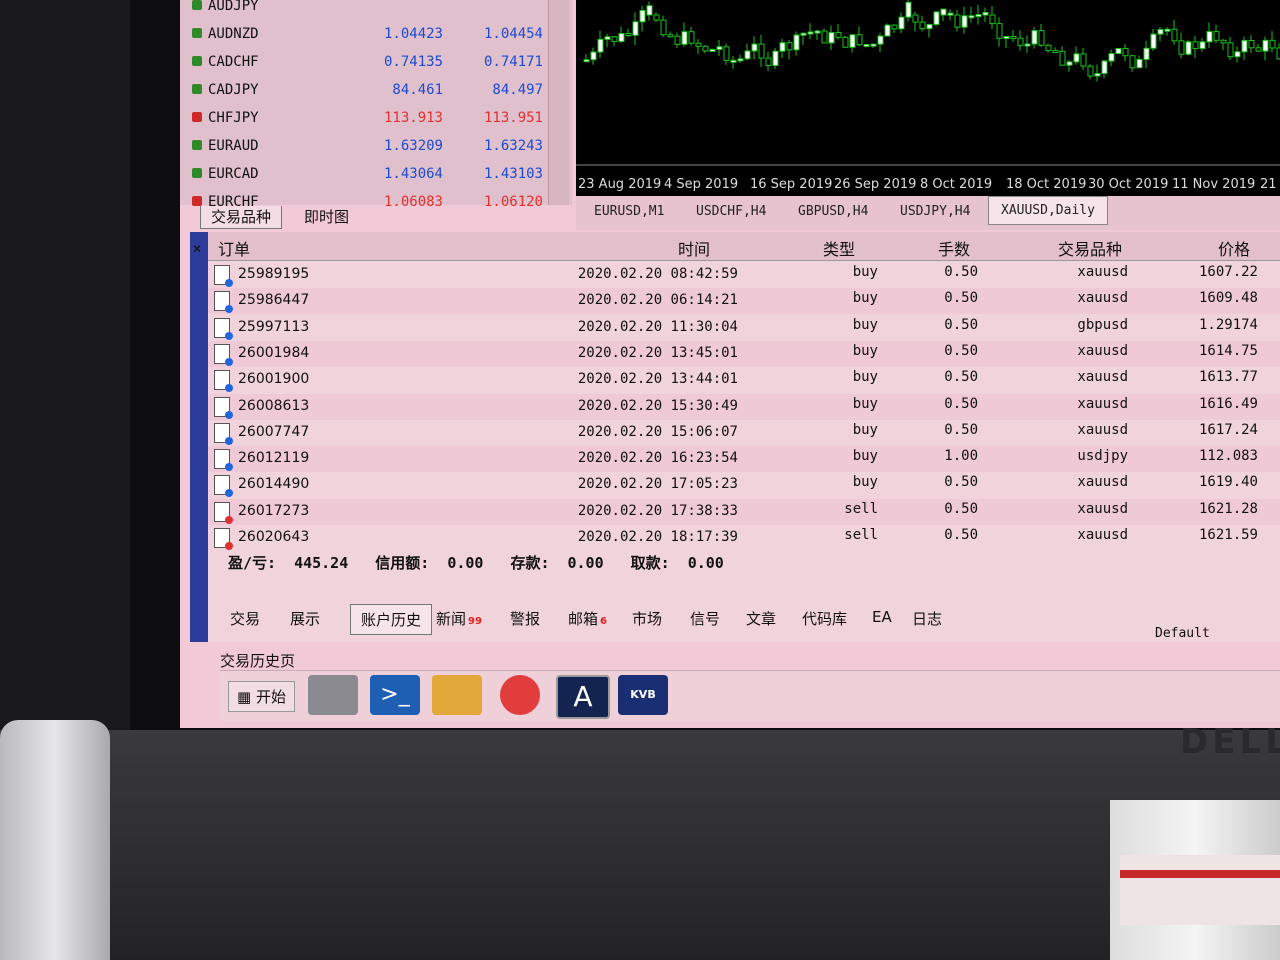 This screenshot has height=960, width=1280. I want to click on date-label: 23 Aug 2019, so click(619, 184).